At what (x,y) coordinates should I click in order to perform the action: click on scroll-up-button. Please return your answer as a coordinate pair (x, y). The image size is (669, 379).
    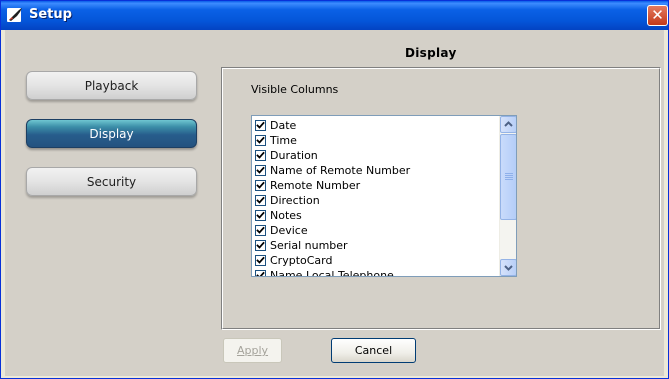
    Looking at the image, I should click on (508, 124).